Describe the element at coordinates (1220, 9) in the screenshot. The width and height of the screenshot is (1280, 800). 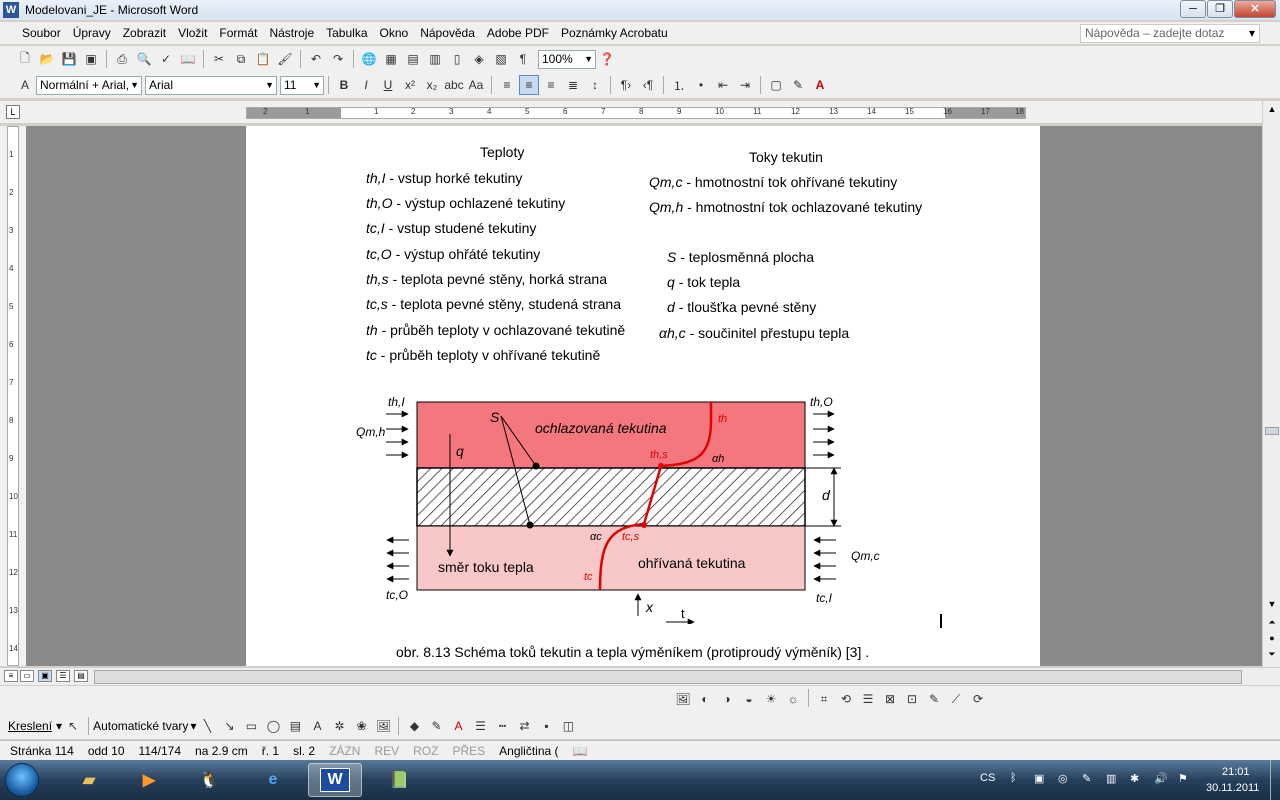
I see `restore-button: ❐` at that location.